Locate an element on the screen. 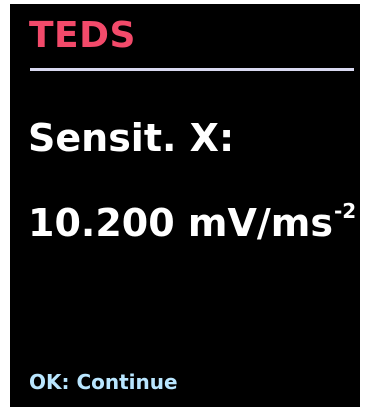 Image resolution: width=367 pixels, height=414 pixels. unit-exponent: -2 is located at coordinates (345, 211).